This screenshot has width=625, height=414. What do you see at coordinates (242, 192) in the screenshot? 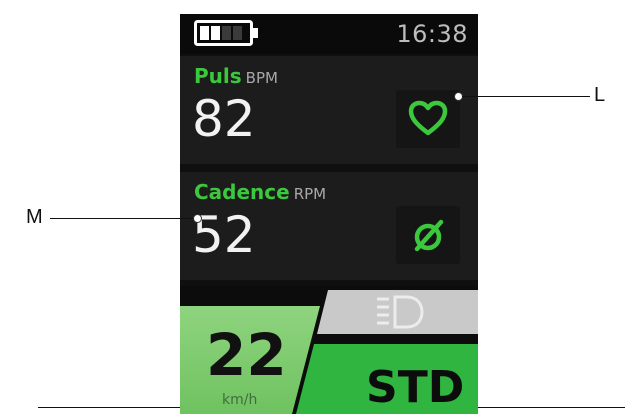
I see `cadence-label: Cadence` at bounding box center [242, 192].